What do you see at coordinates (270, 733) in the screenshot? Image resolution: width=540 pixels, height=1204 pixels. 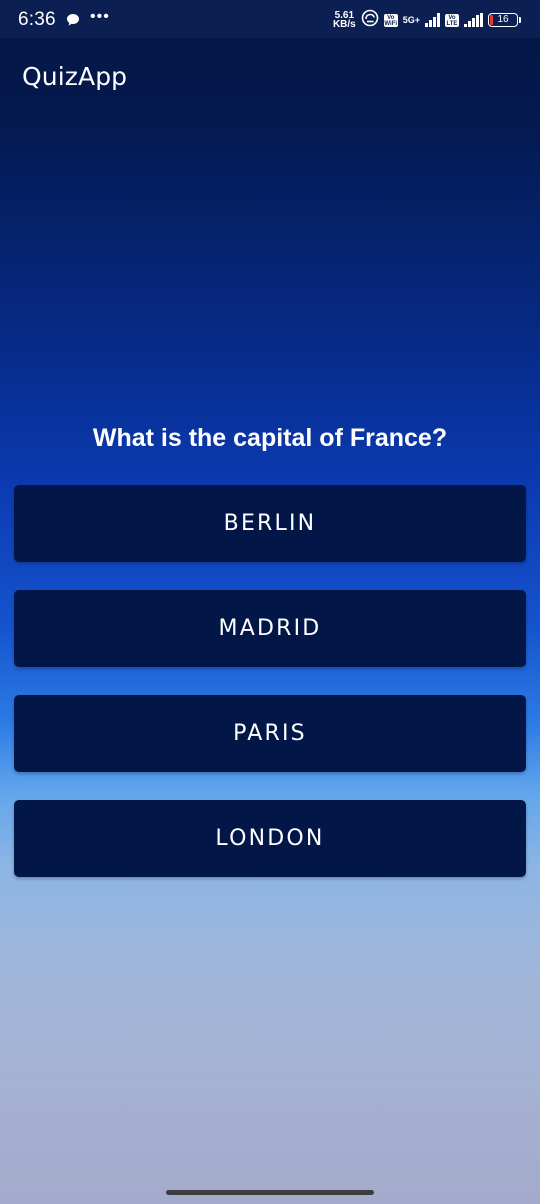 I see `answer-button-paris: PARIS` at bounding box center [270, 733].